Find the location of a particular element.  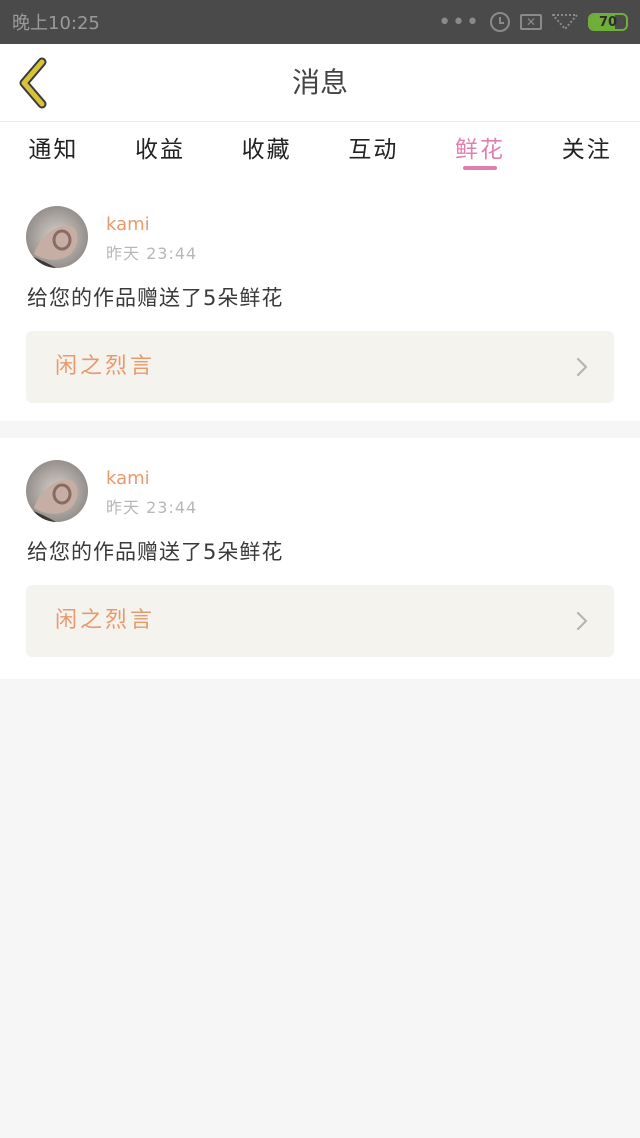

tab-follows: 关注 is located at coordinates (586, 153).